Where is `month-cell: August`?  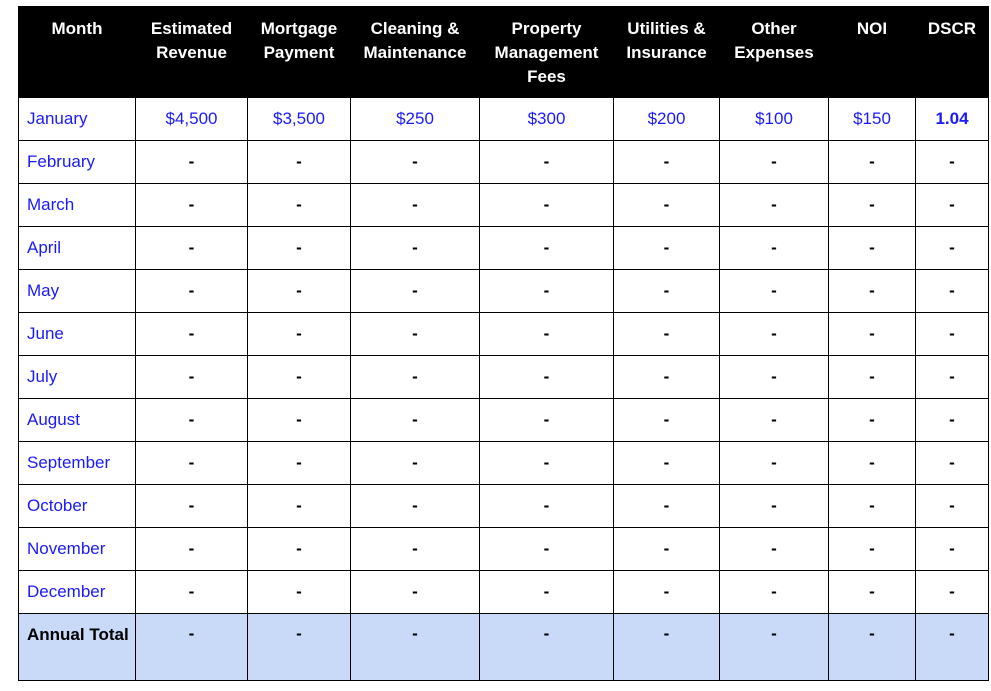
month-cell: August is located at coordinates (77, 420).